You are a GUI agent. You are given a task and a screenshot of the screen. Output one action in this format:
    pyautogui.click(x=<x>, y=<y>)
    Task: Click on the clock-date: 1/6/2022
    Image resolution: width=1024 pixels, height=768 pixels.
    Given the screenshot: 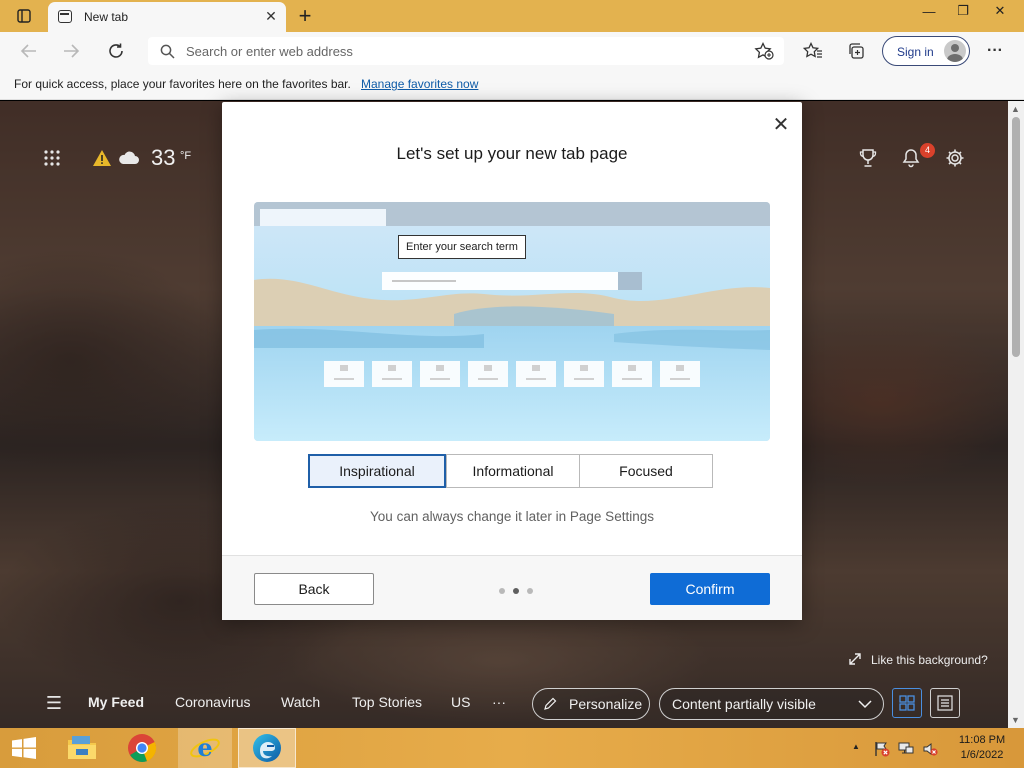 What is the action you would take?
    pyautogui.click(x=982, y=755)
    